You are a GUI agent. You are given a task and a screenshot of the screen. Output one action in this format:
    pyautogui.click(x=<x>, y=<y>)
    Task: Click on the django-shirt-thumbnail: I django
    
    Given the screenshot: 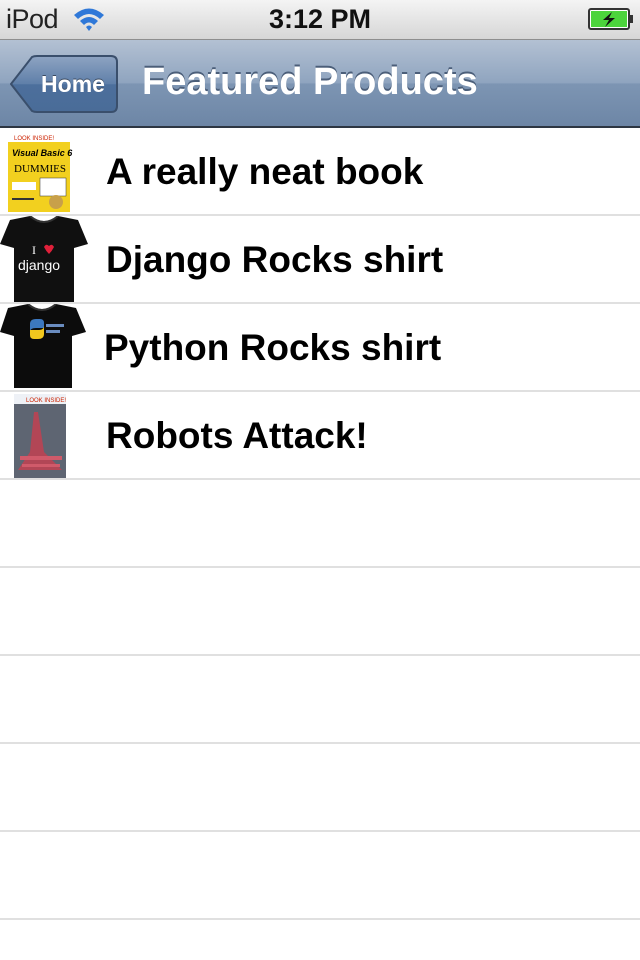 What is the action you would take?
    pyautogui.click(x=44, y=259)
    